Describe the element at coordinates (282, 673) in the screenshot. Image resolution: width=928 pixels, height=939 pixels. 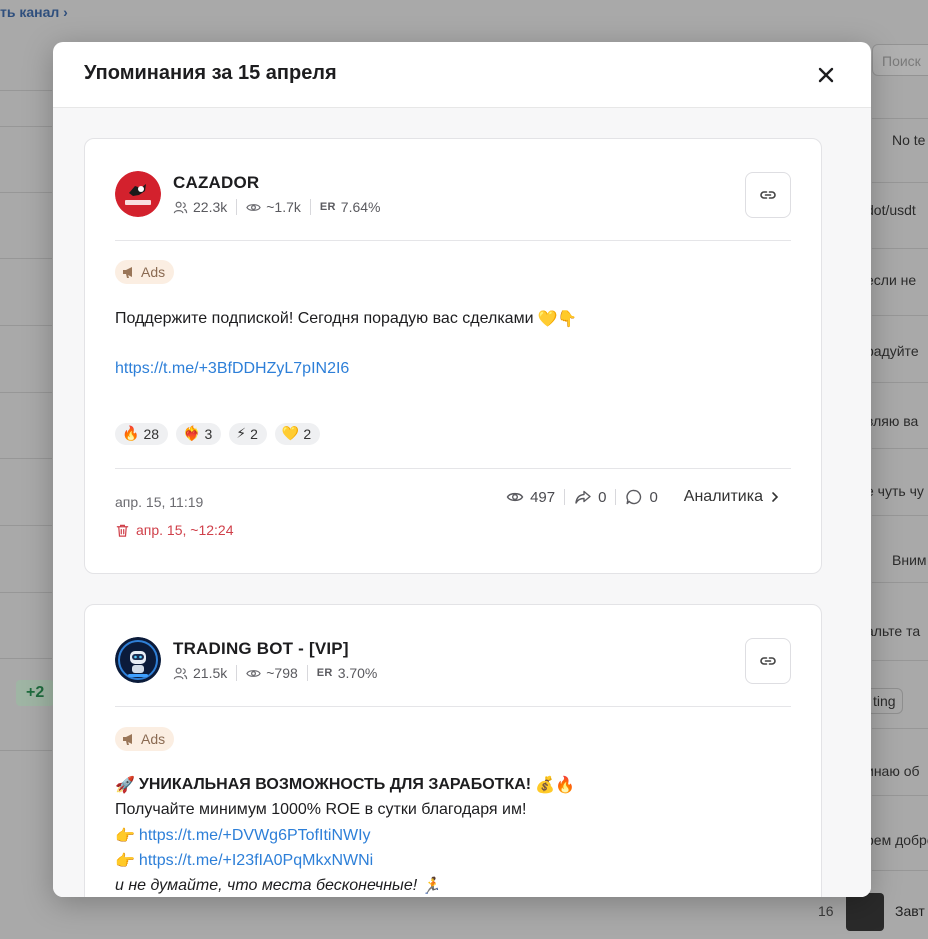
I see `avg-views: ~798` at that location.